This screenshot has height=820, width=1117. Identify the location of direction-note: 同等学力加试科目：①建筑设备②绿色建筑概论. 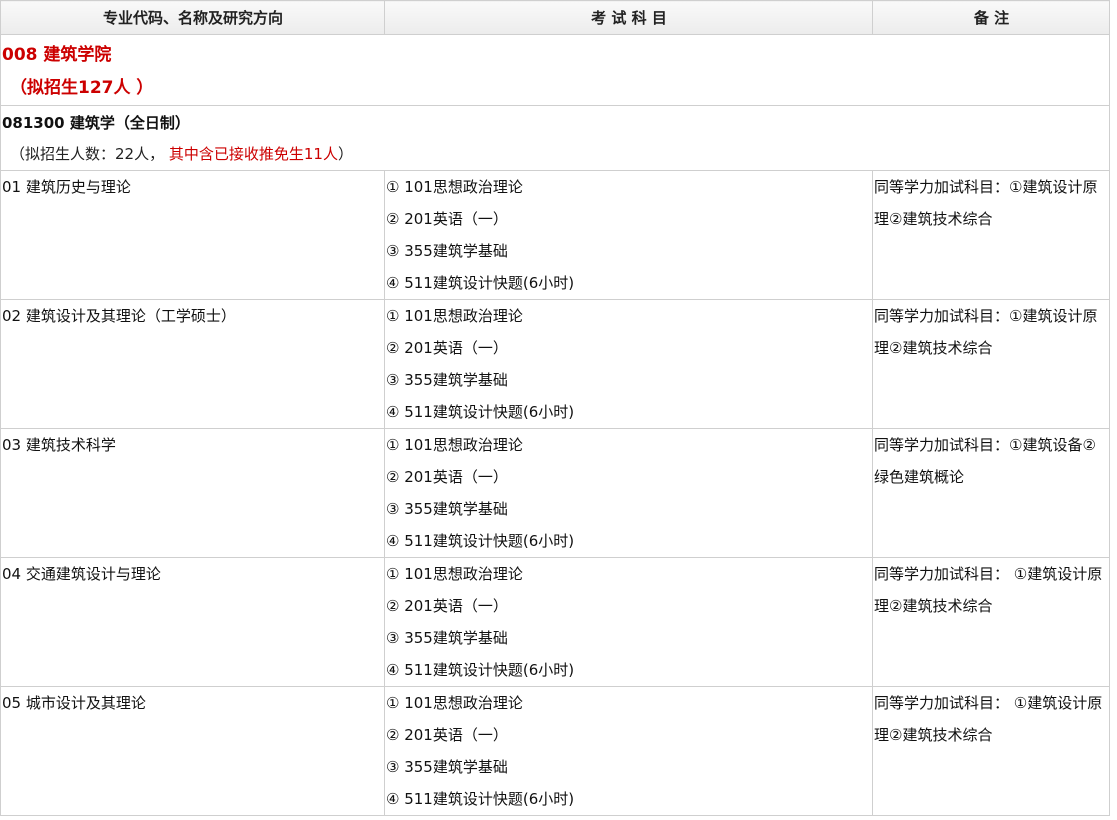
(991, 493).